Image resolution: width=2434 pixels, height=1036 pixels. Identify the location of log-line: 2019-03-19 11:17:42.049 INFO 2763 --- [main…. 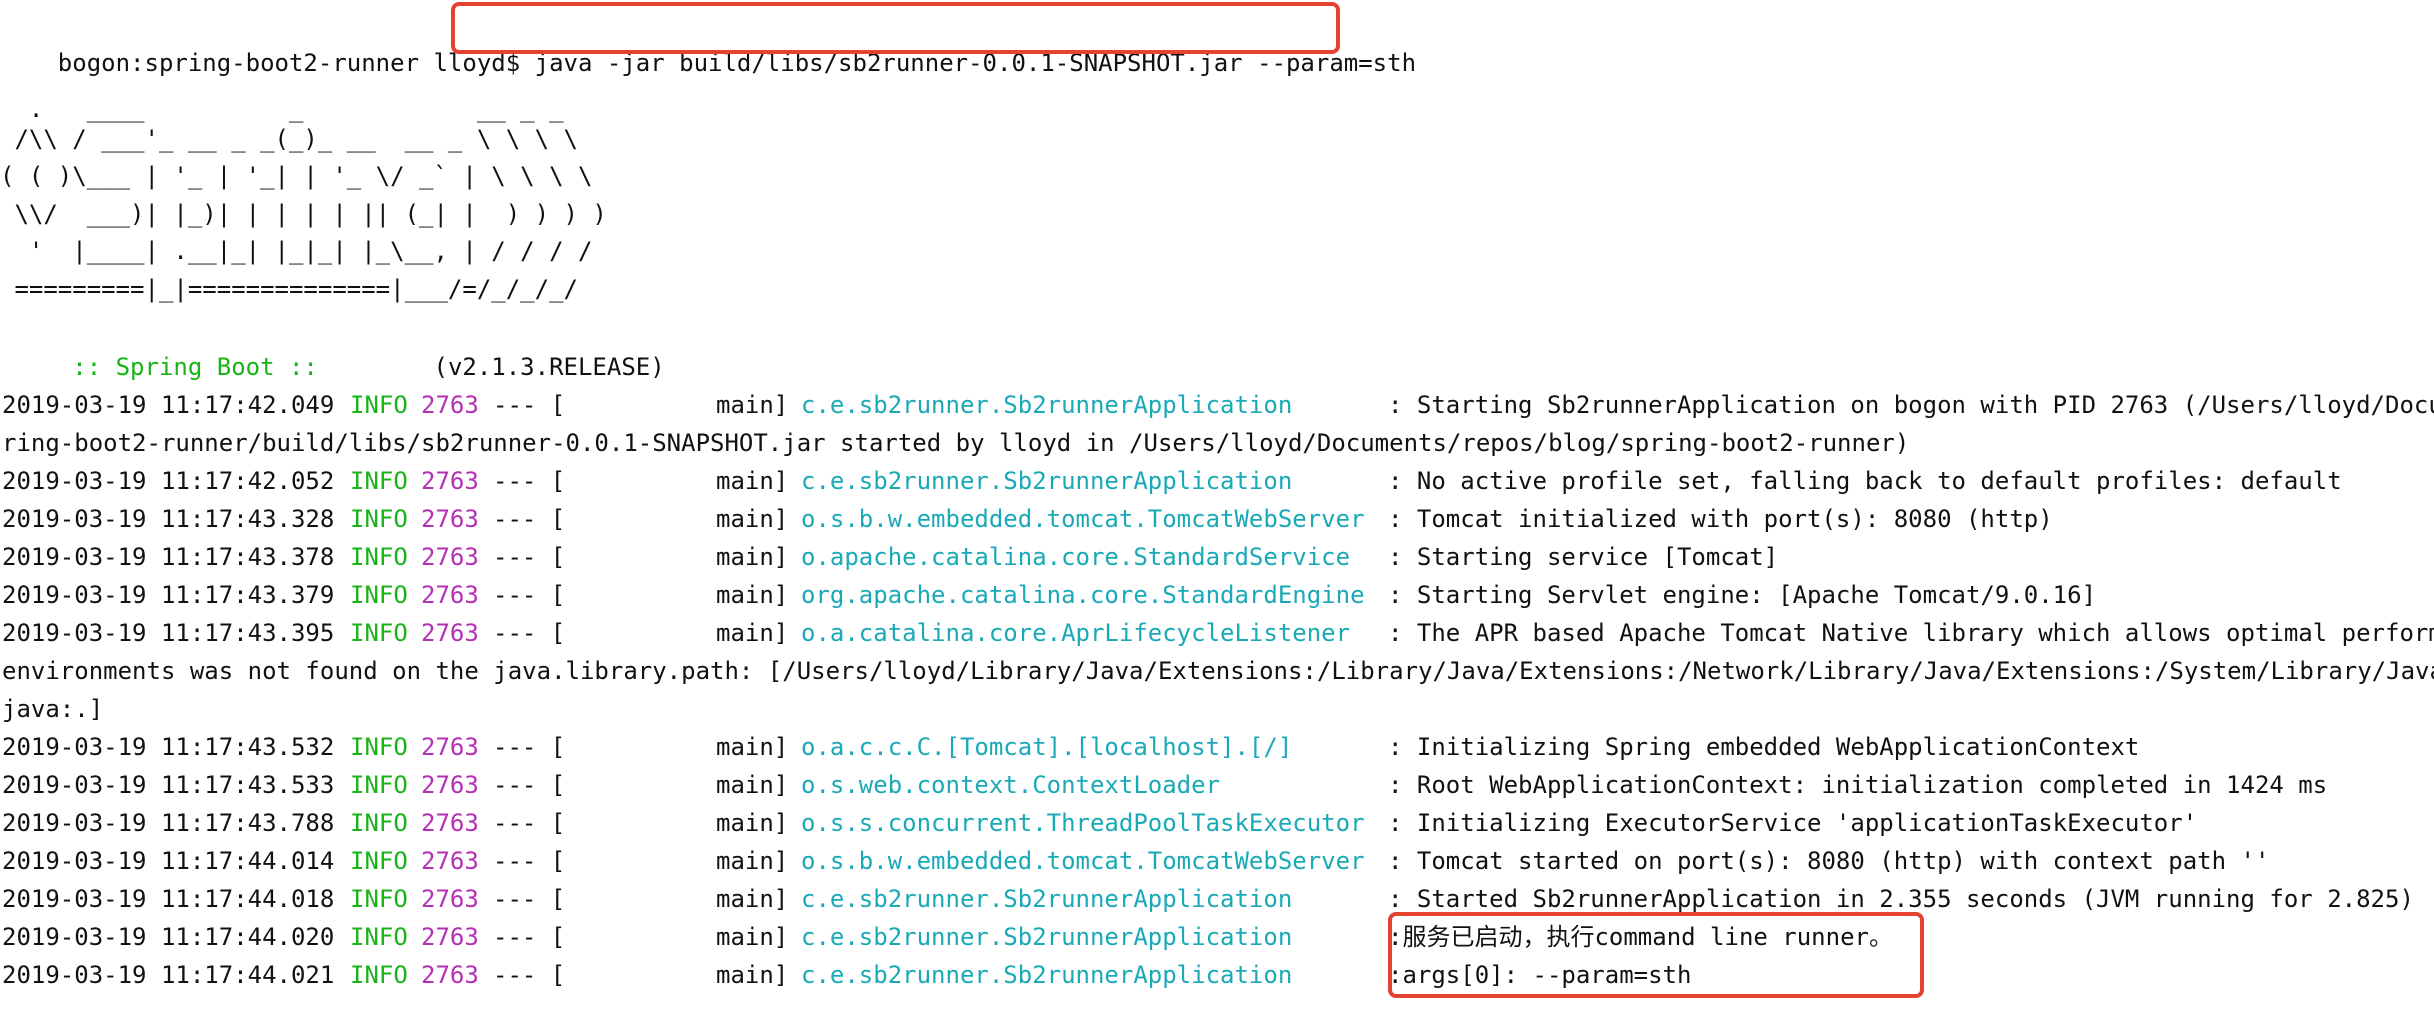
(1217, 405).